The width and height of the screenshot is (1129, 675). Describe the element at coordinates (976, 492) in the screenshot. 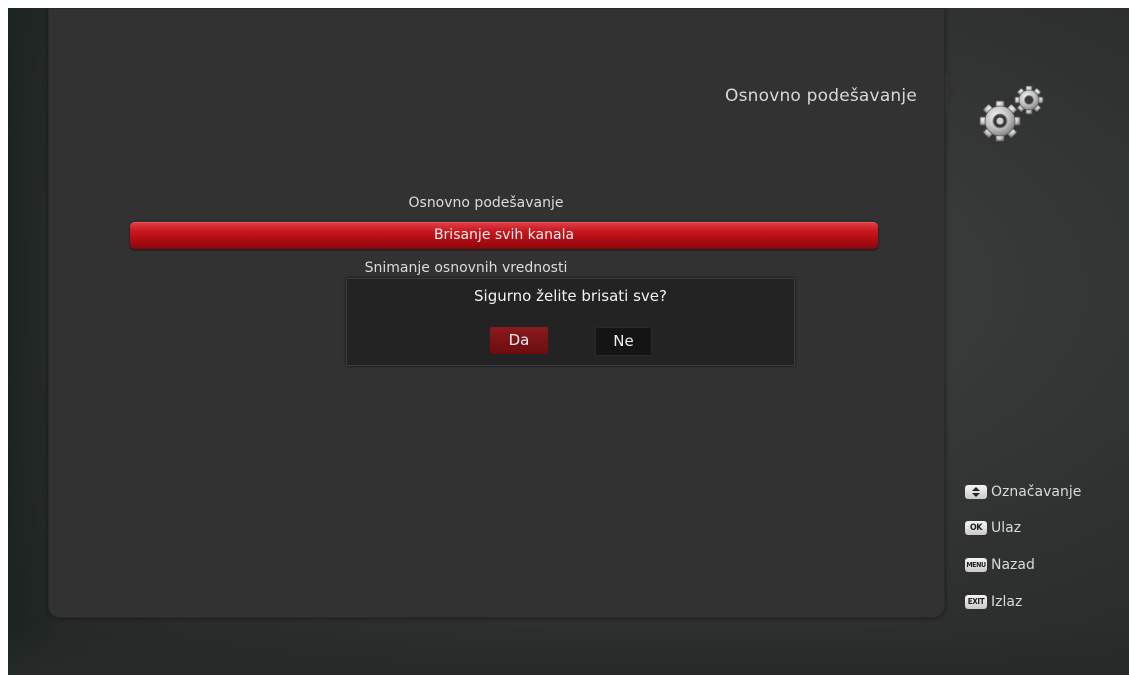

I see `up-down-arrow-icon` at that location.